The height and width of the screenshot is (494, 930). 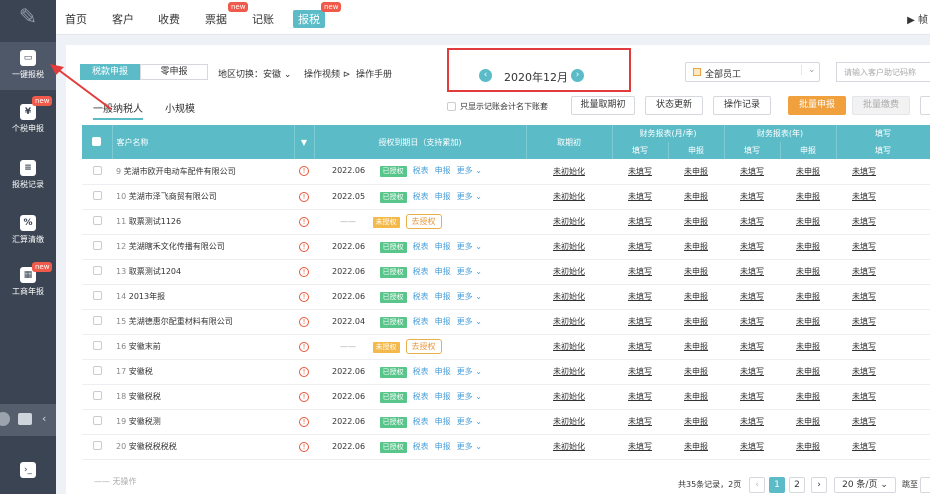 What do you see at coordinates (263, 19) in the screenshot?
I see `nav-bookkeeping: 记账` at bounding box center [263, 19].